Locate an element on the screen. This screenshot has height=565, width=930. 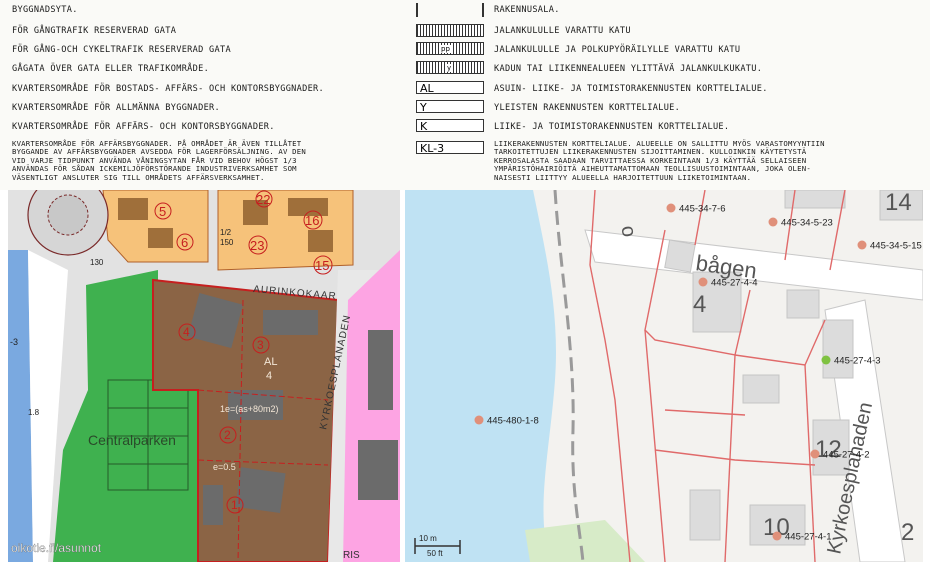
legend-symbol-y: Y is located at coordinates (450, 107).